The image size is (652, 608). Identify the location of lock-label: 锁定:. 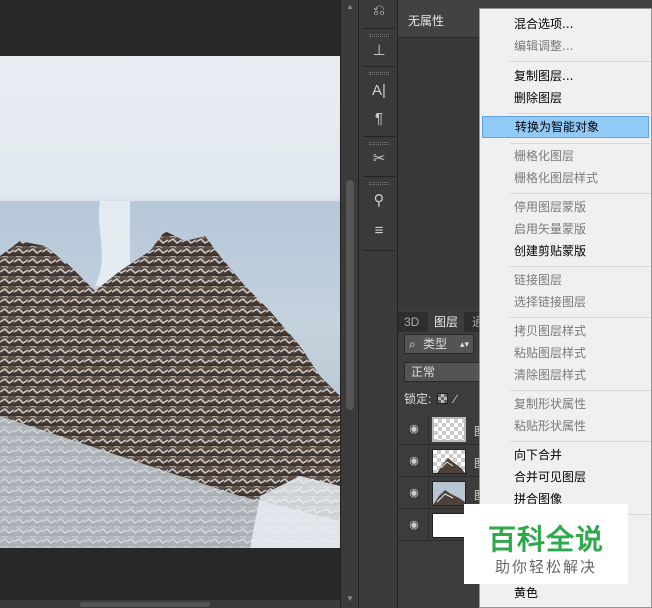
(418, 399).